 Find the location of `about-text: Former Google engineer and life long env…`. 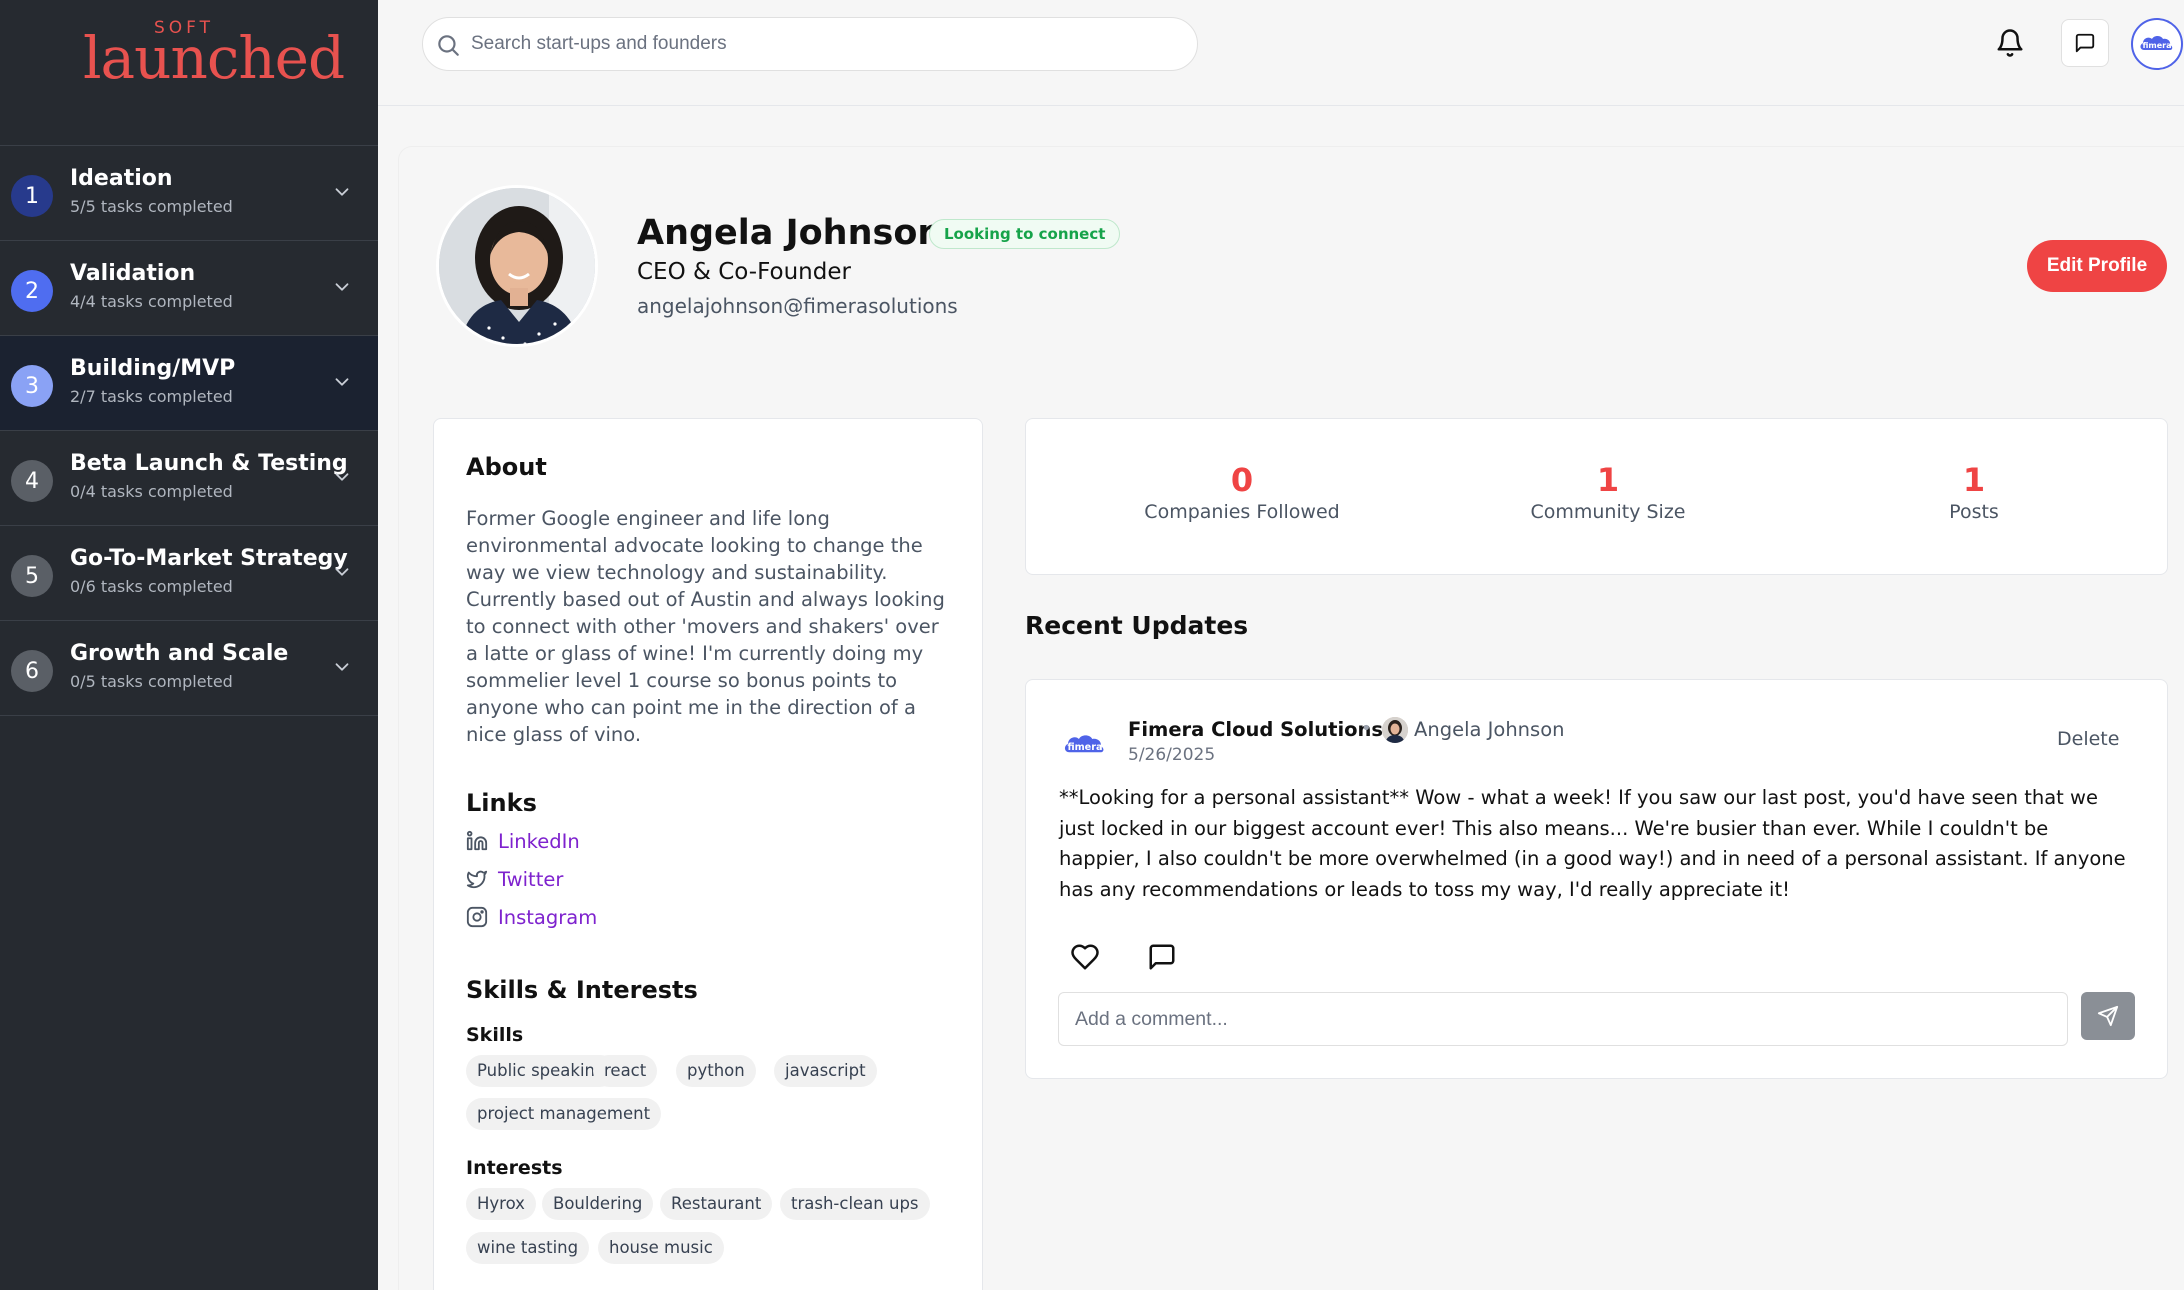

about-text: Former Google engineer and life long env… is located at coordinates (705, 626).